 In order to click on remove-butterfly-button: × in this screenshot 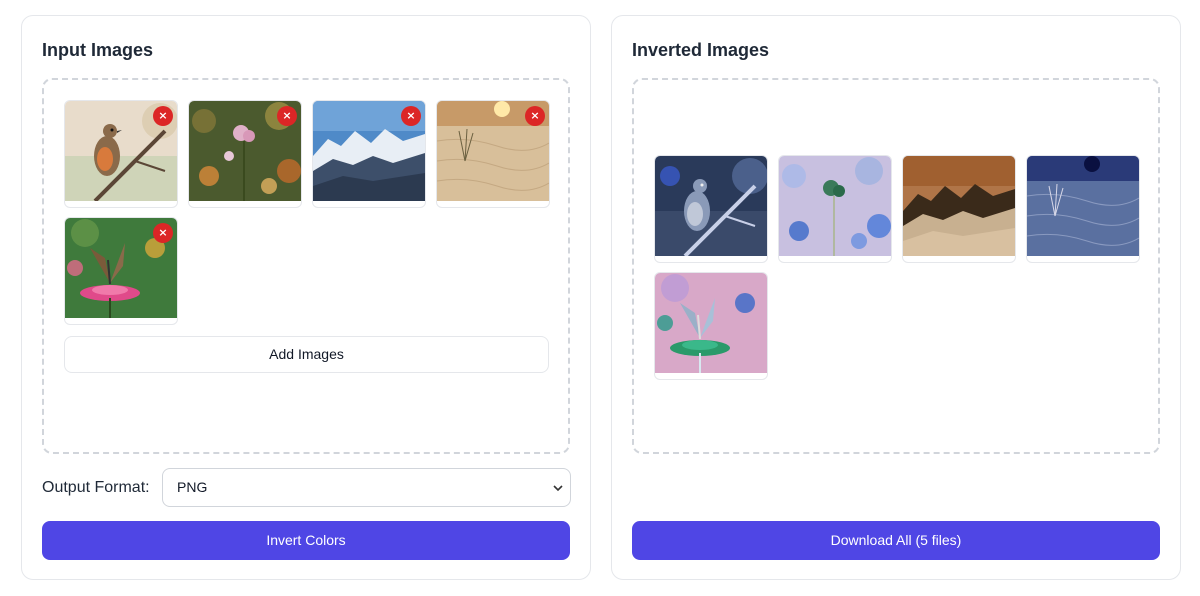, I will do `click(163, 233)`.